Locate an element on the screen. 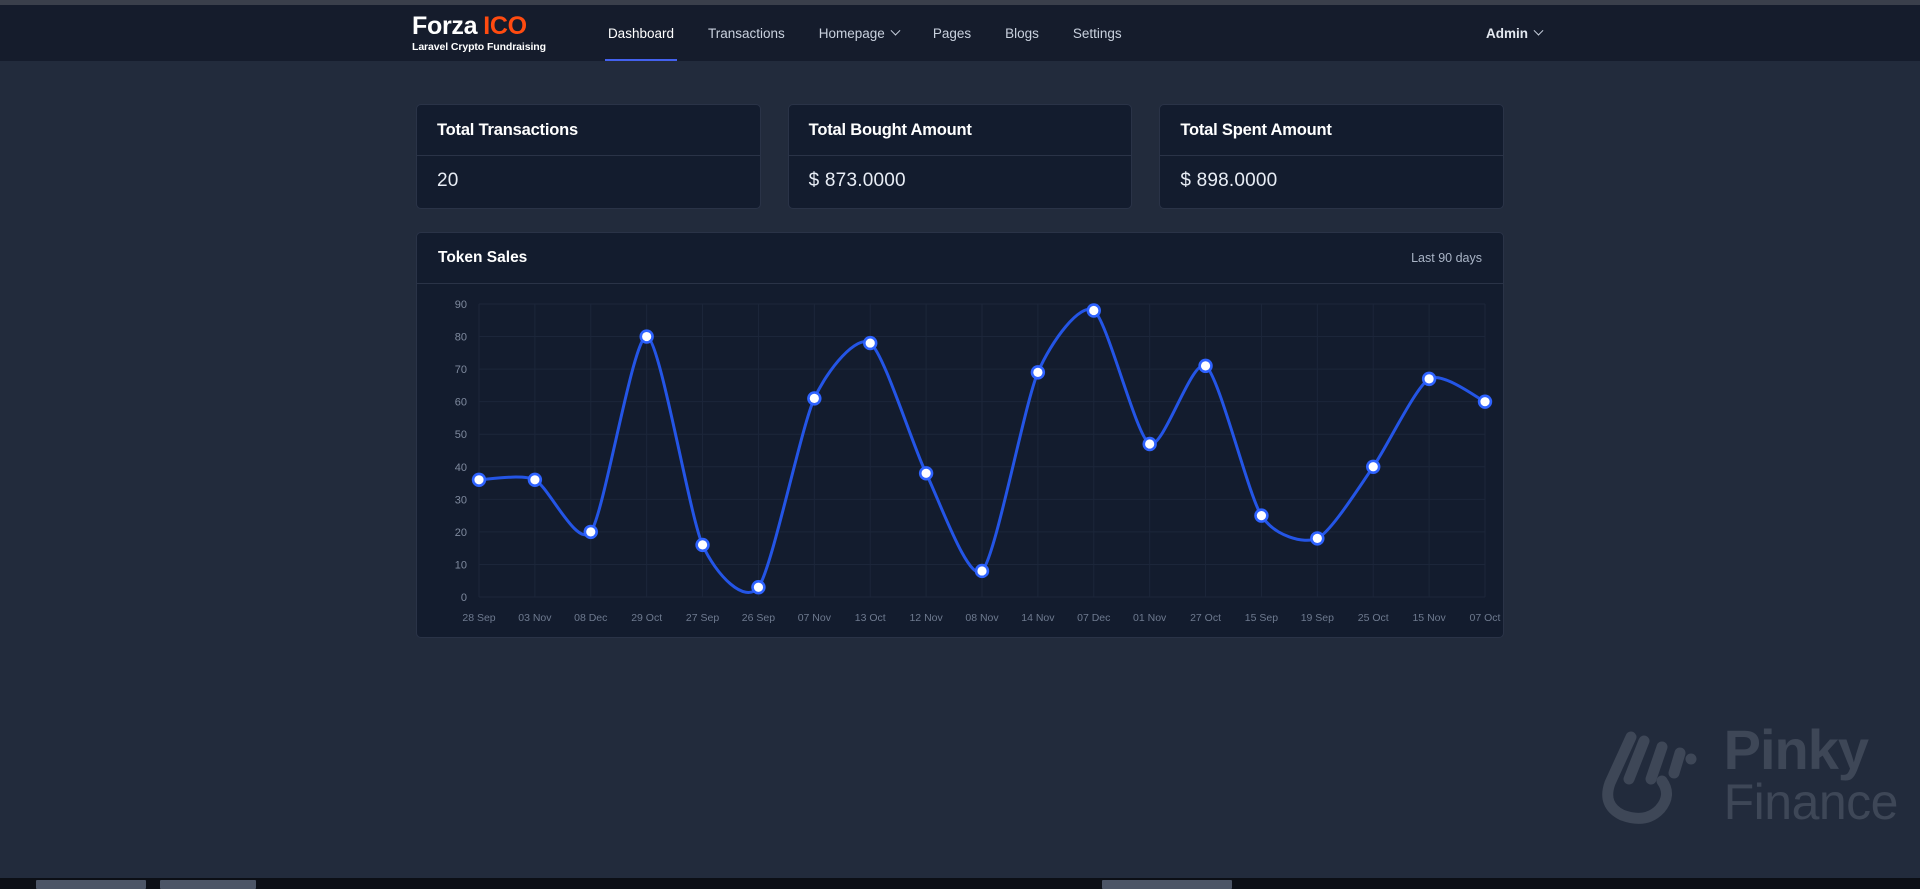 This screenshot has height=889, width=1920. x-axis-tick: 19 Sep is located at coordinates (1317, 618).